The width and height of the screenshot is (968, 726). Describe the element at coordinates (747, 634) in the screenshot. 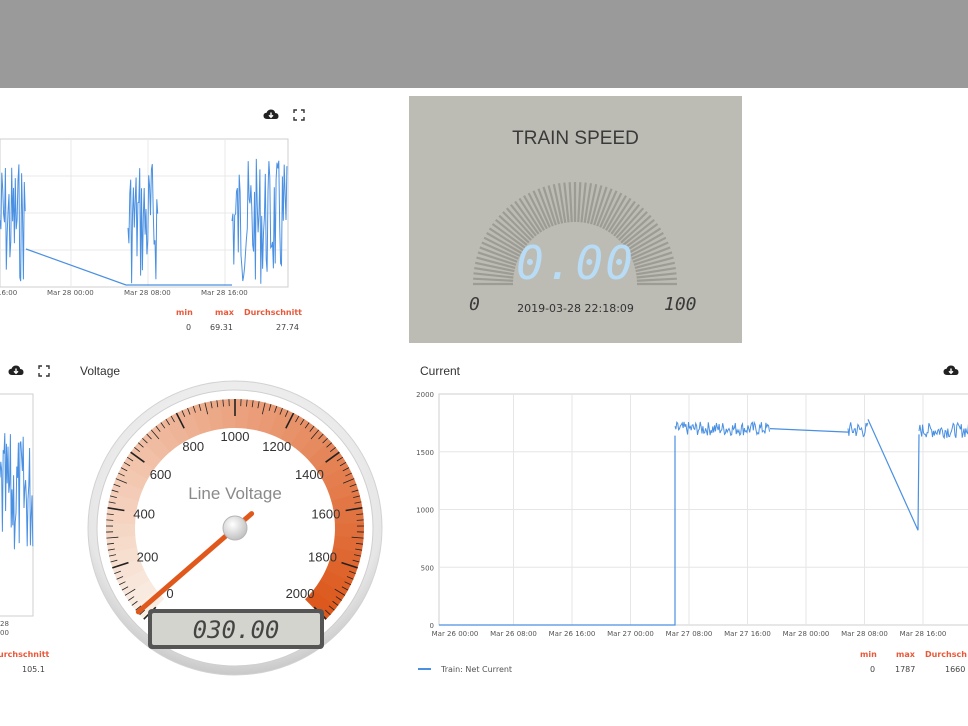

I see `x-tick-label: Mar 27 16:00` at that location.